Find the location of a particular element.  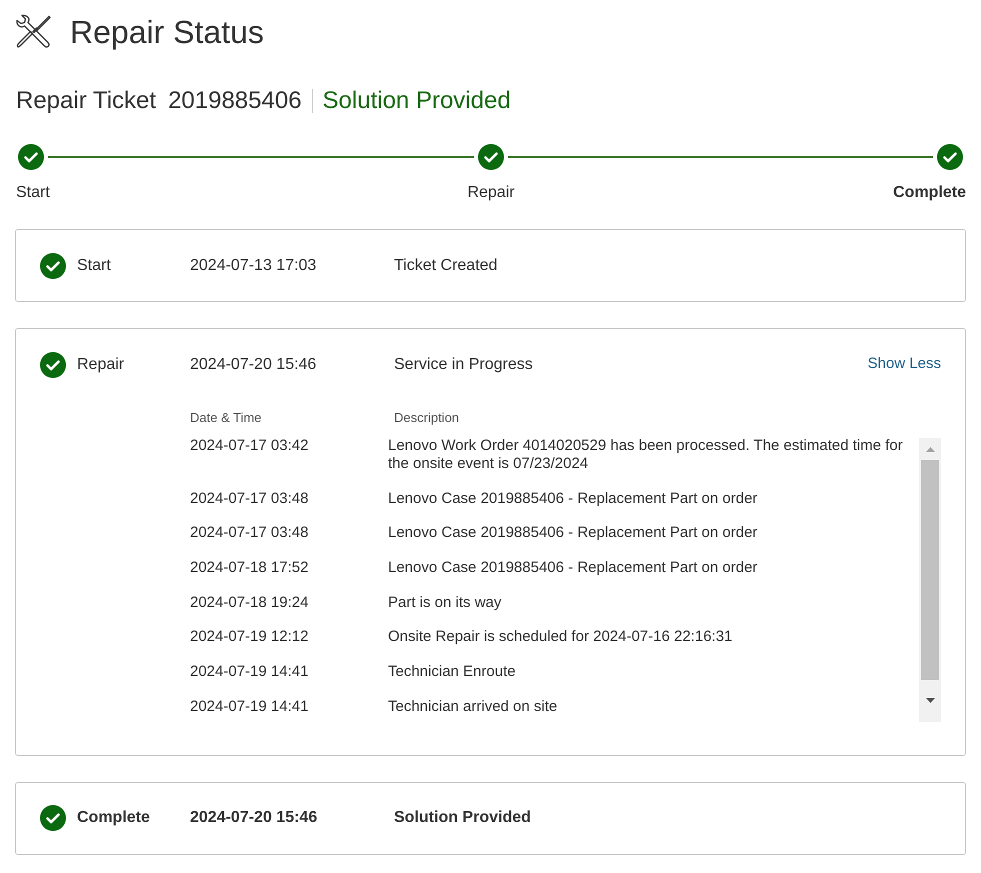

page-title: Repair Status is located at coordinates (167, 32).